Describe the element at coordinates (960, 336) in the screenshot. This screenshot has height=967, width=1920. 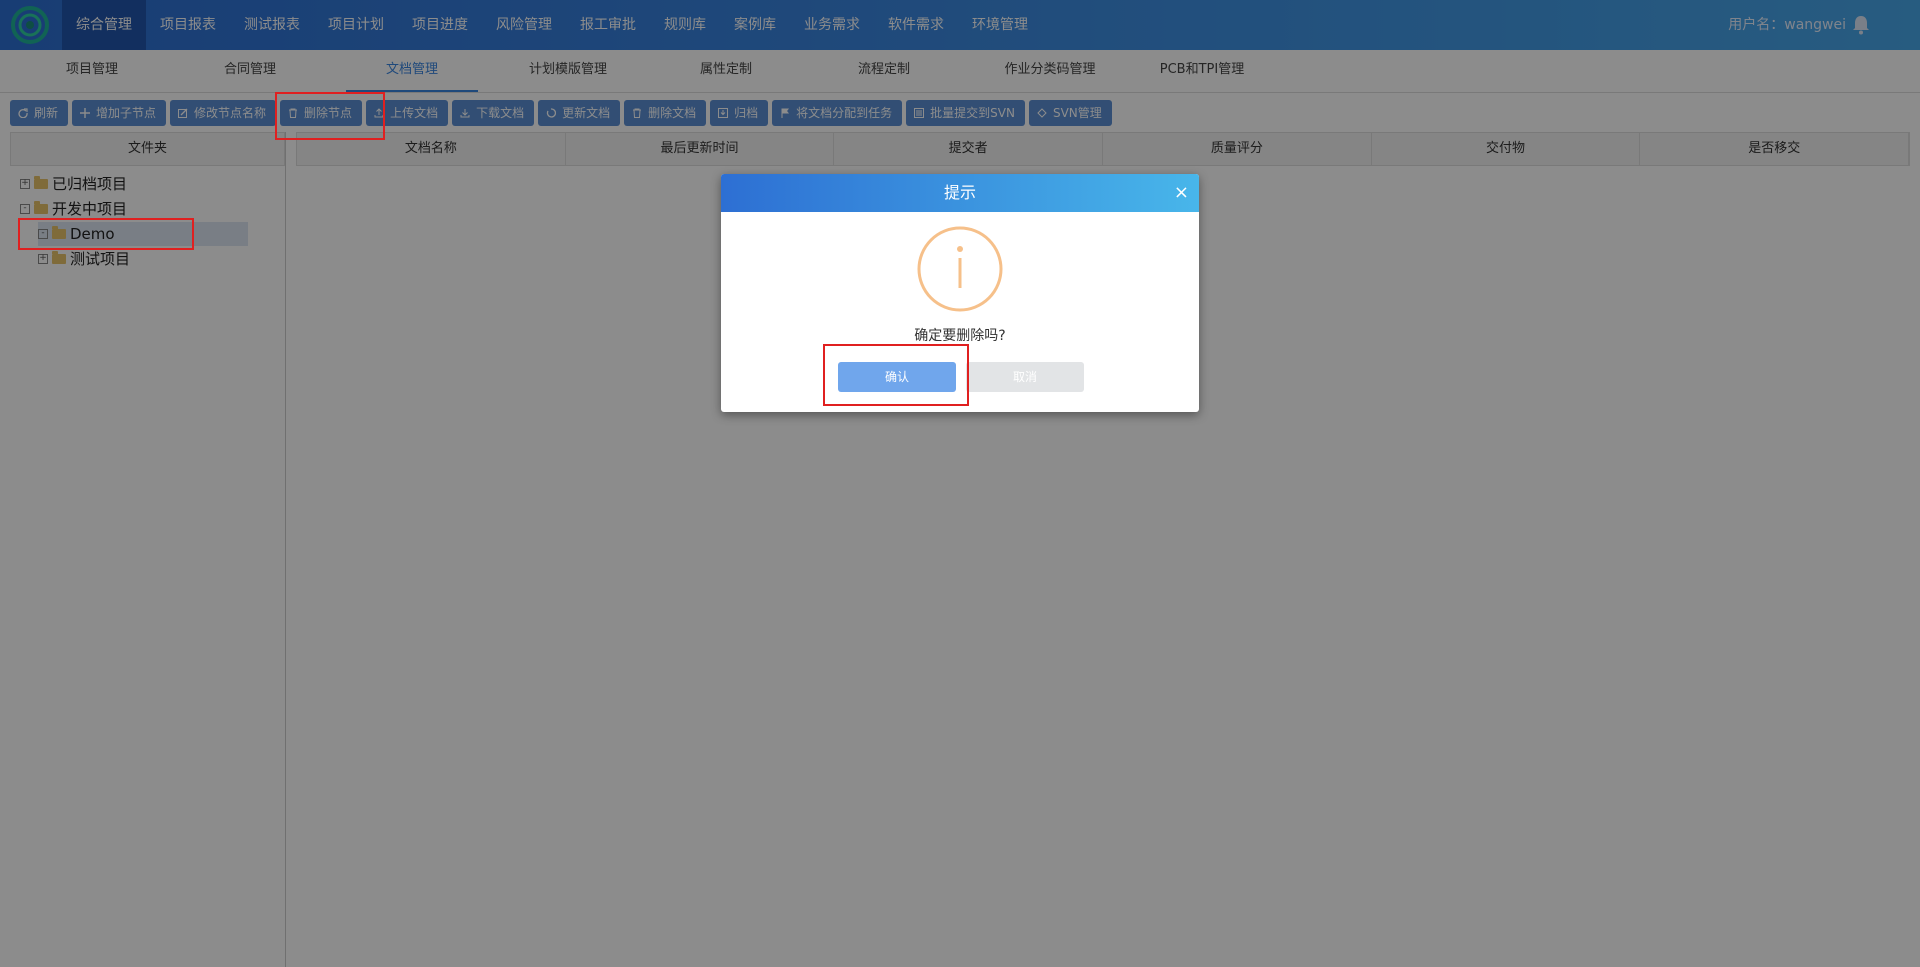
I see `dialog-message: 确定要删除吗?` at that location.